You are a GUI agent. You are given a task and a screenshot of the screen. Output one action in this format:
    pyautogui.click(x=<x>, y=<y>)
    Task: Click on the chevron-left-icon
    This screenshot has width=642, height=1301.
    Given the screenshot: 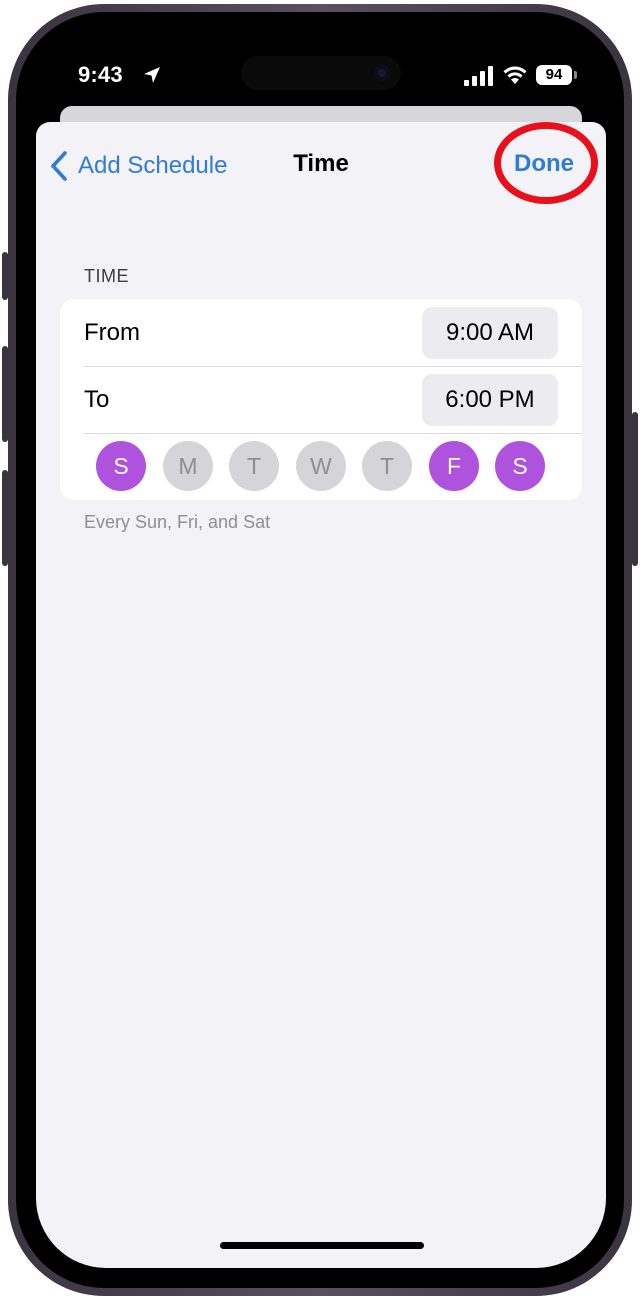 What is the action you would take?
    pyautogui.click(x=59, y=166)
    